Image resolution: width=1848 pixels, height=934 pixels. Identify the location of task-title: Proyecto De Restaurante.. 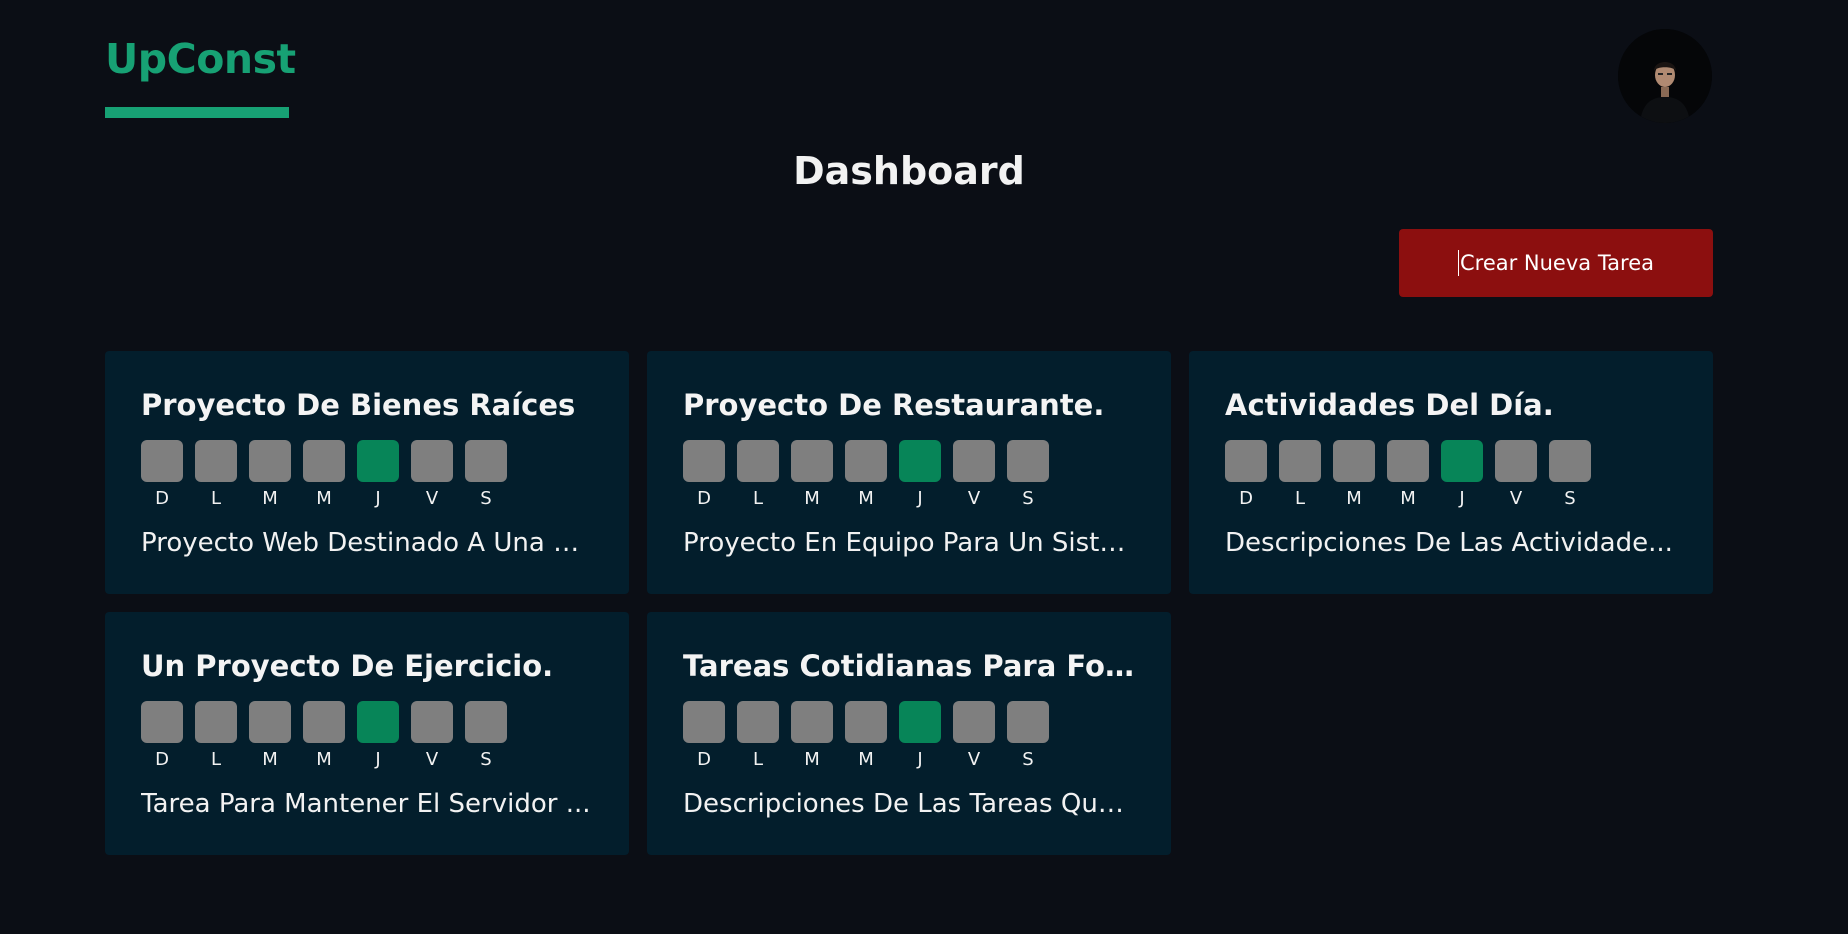
(894, 405).